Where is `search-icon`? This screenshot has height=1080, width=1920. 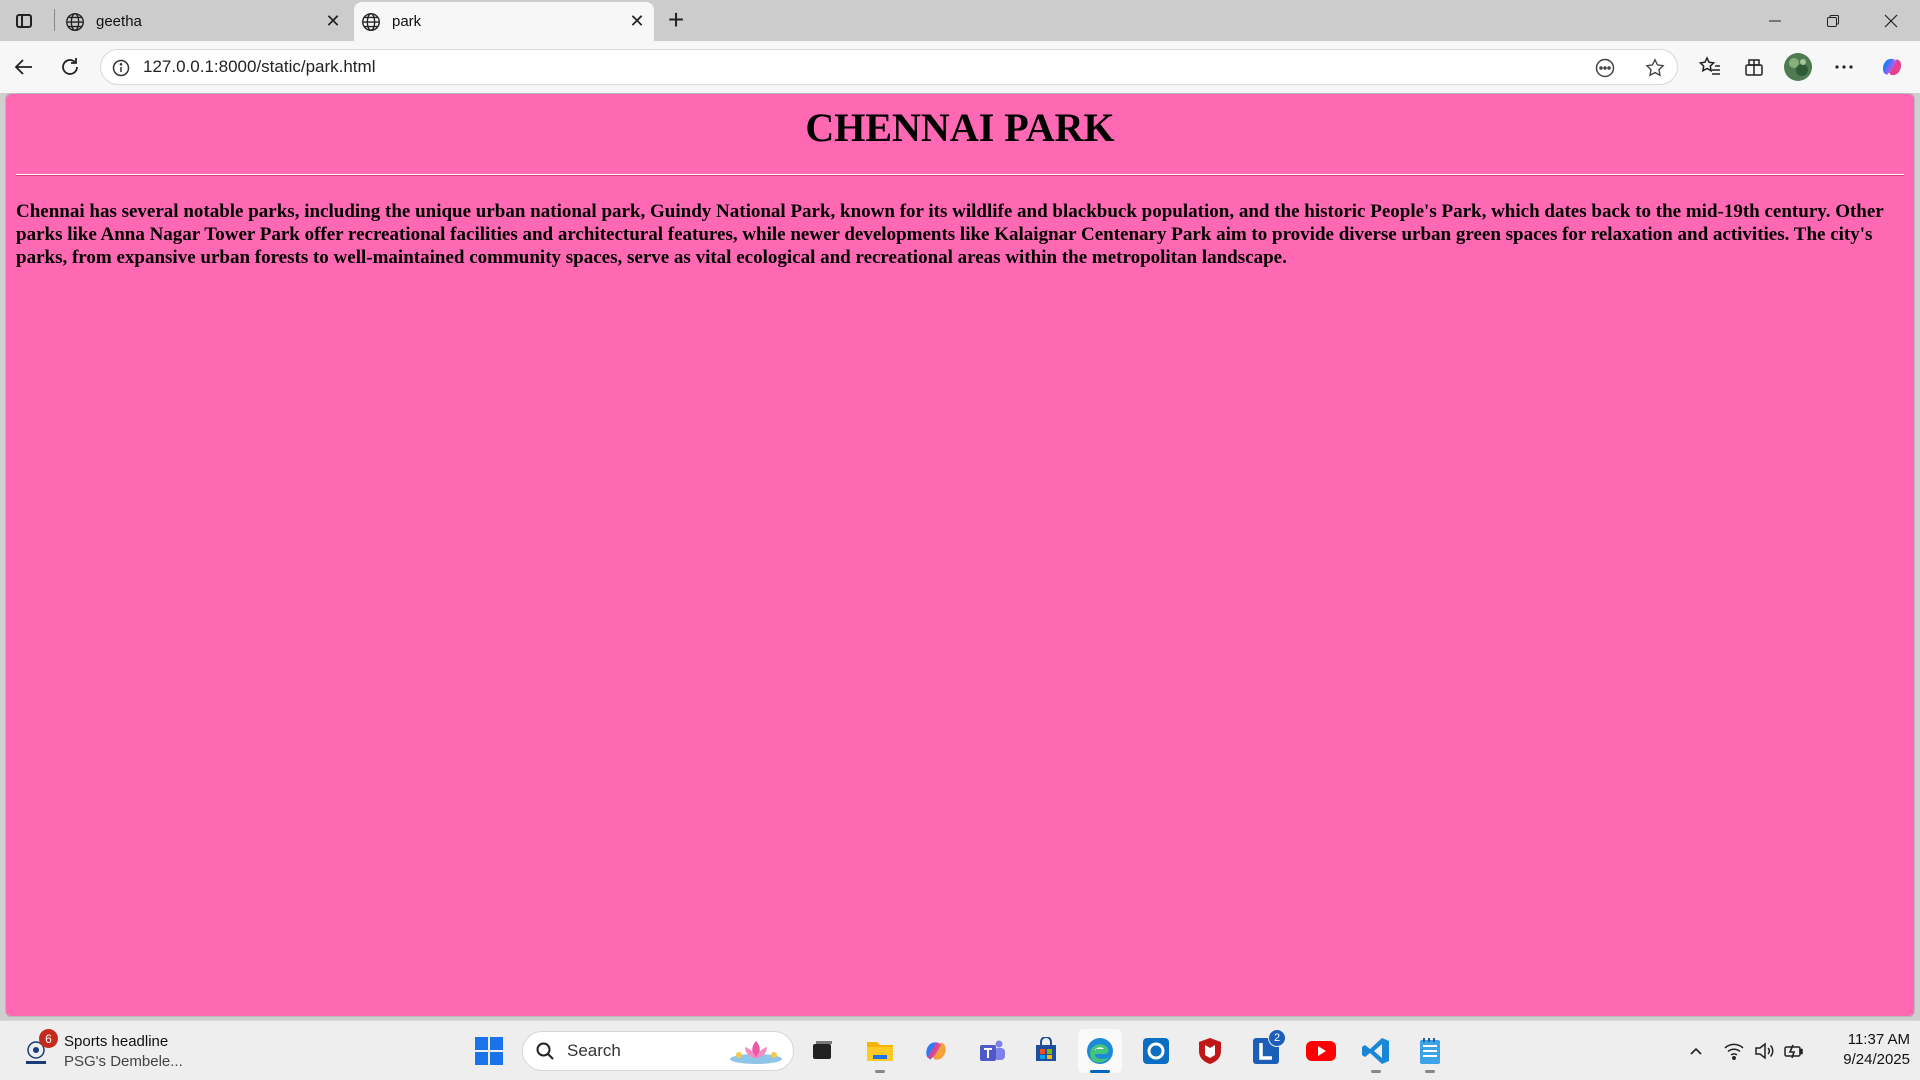
search-icon is located at coordinates (545, 1051).